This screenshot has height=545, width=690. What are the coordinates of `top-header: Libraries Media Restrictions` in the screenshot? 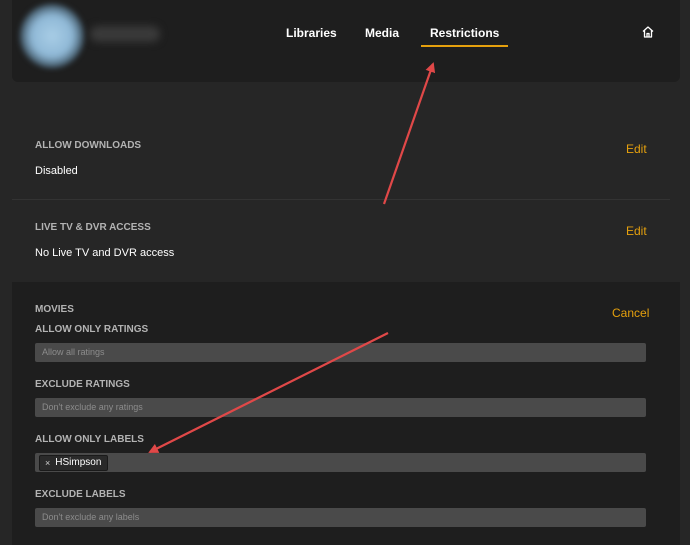 It's located at (346, 41).